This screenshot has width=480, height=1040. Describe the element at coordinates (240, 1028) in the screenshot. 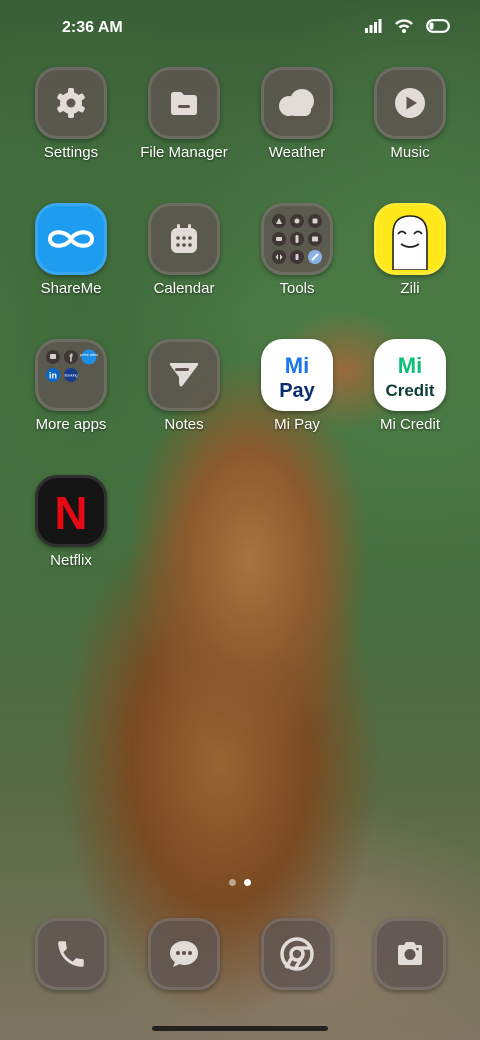

I see `home-indicator` at that location.